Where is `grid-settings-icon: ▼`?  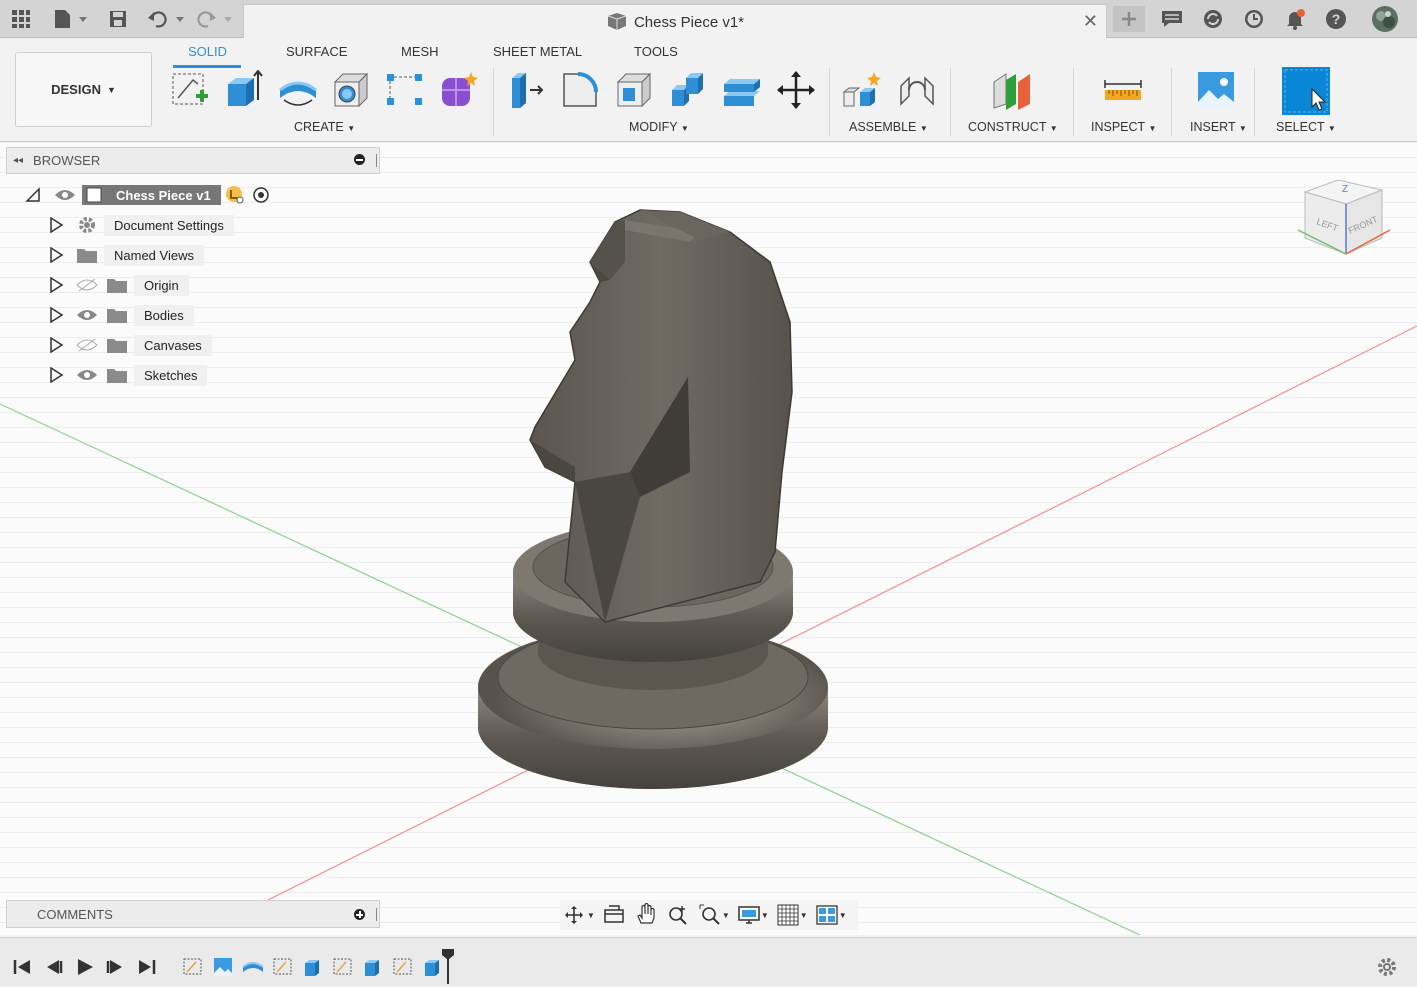 grid-settings-icon: ▼ is located at coordinates (792, 915).